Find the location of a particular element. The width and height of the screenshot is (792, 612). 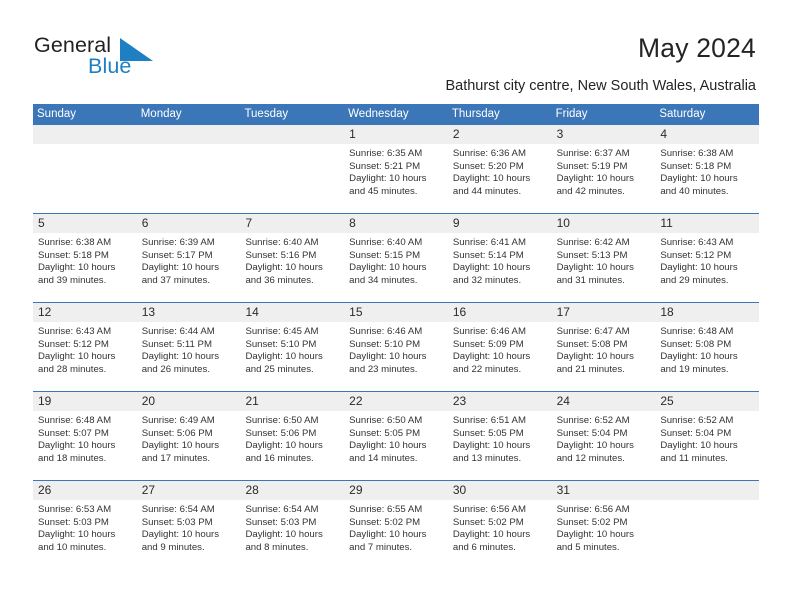

sunset-text: Sunset: 5:05 PM is located at coordinates (488, 433).